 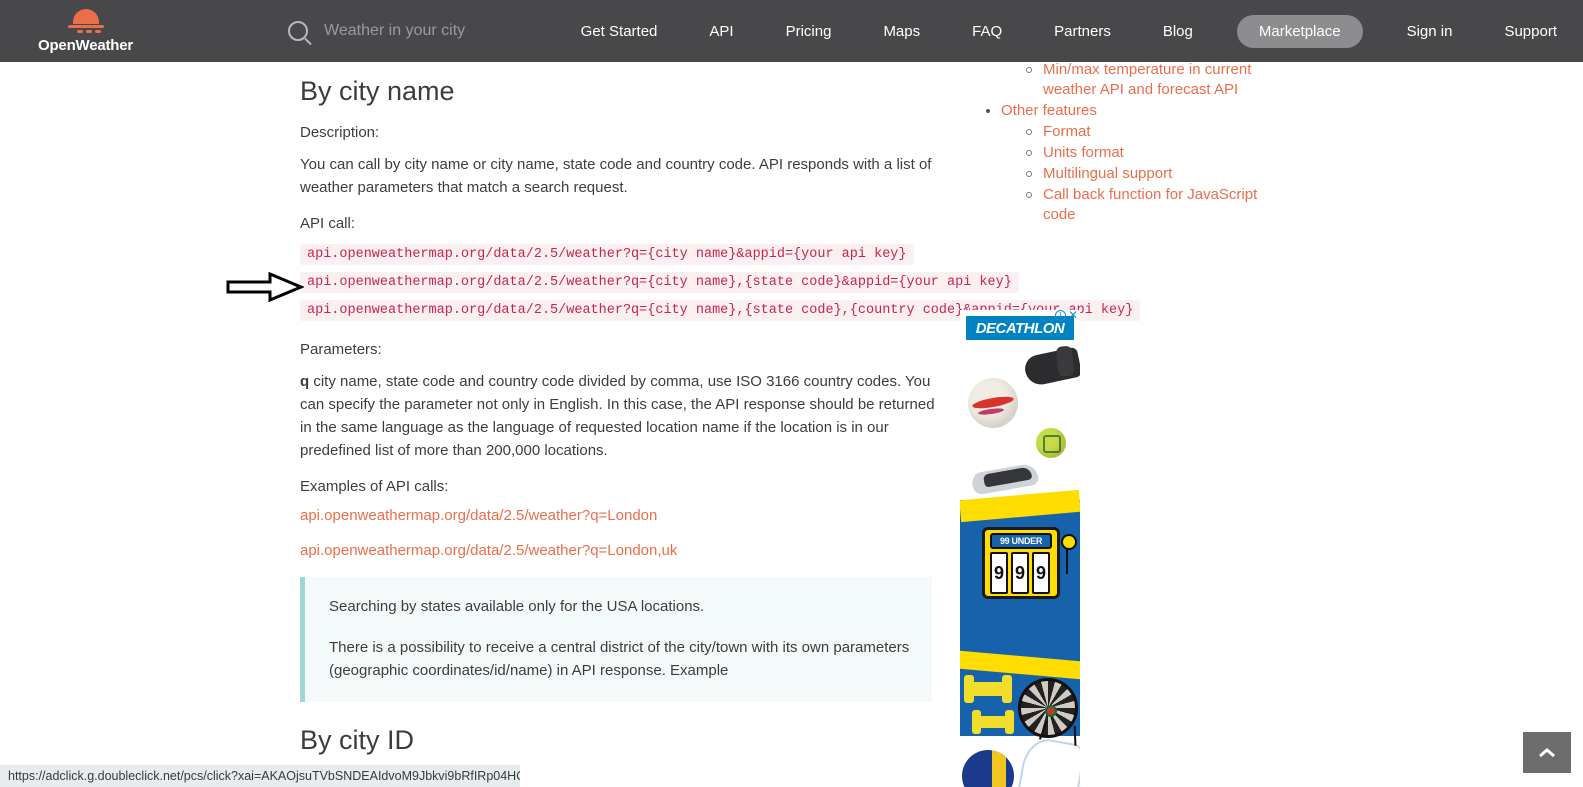 What do you see at coordinates (1530, 31) in the screenshot?
I see `nav-link-support: Support` at bounding box center [1530, 31].